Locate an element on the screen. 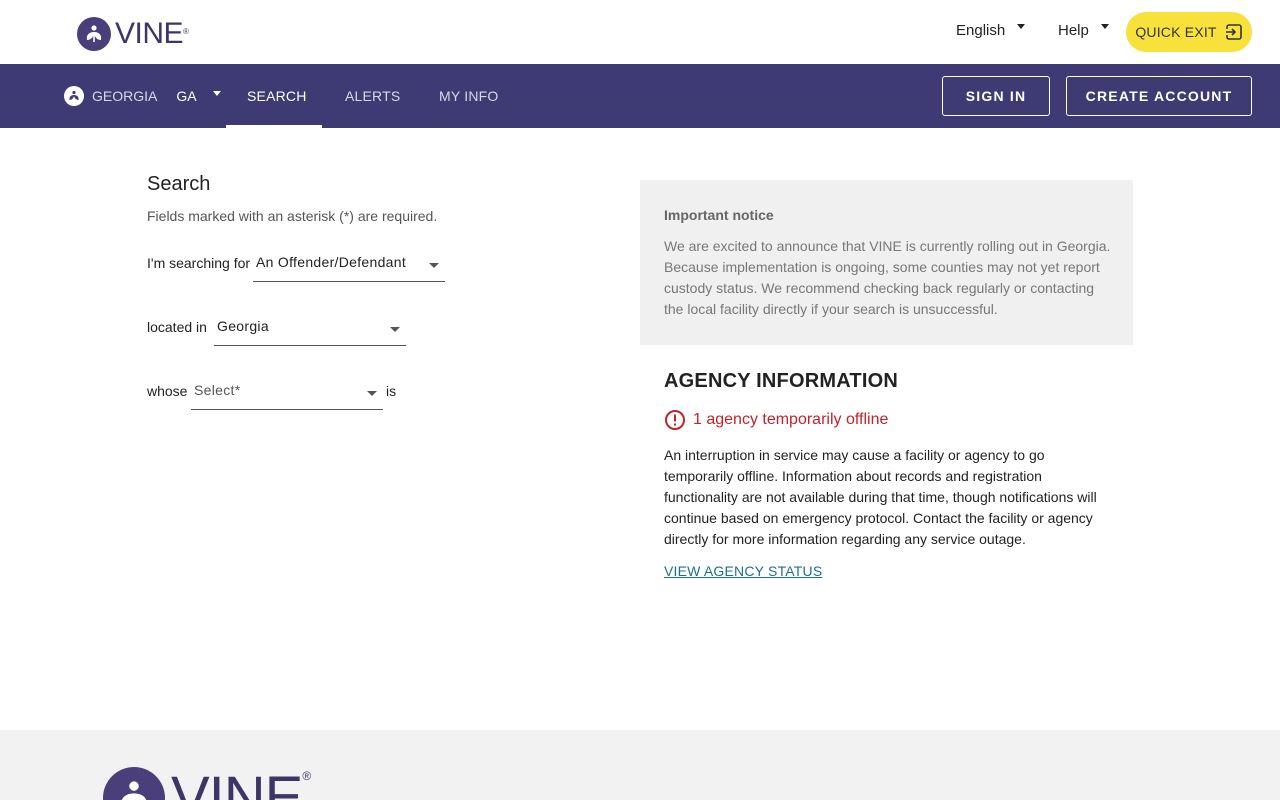 The height and width of the screenshot is (800, 1280). sign-in-label: SIGN IN is located at coordinates (996, 96).